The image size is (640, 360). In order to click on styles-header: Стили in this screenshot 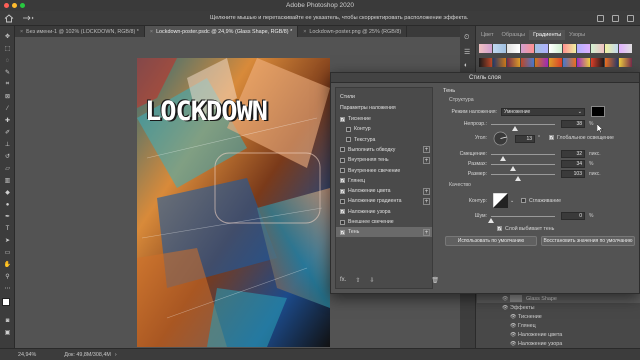, I will do `click(384, 97)`.